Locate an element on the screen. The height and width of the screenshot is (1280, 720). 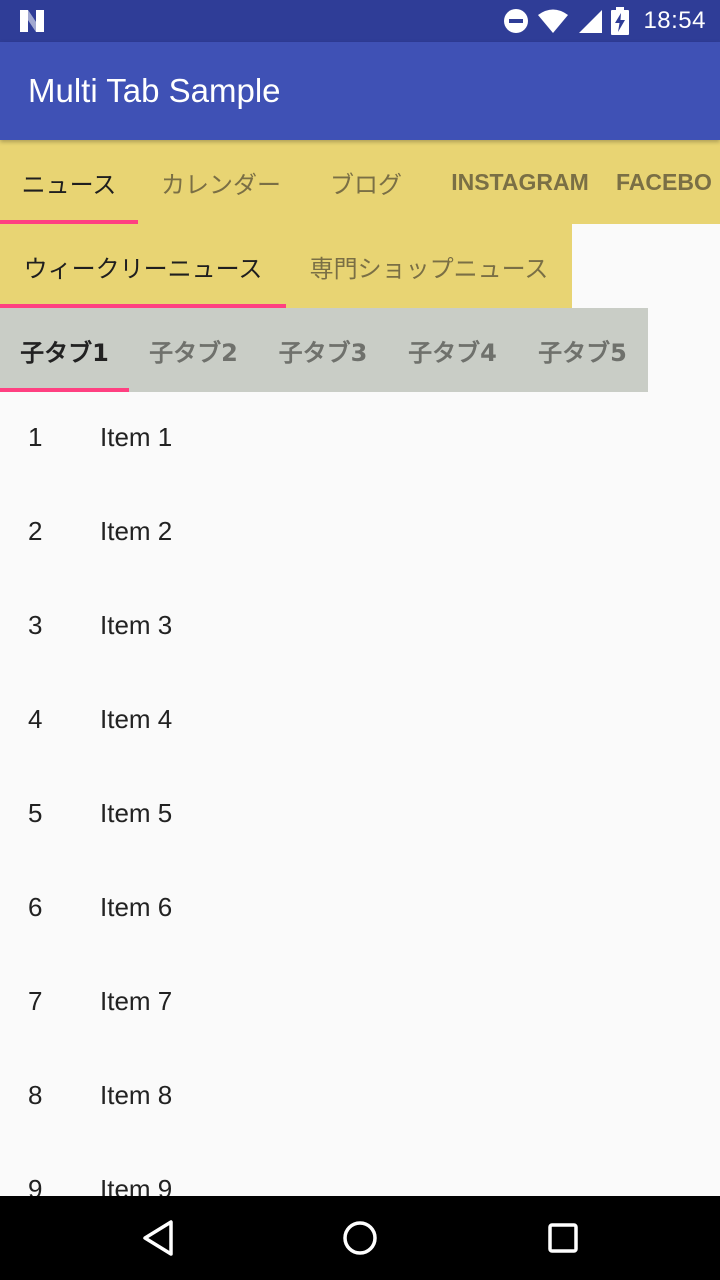
tab-label: 専門ショップニュース is located at coordinates (429, 268).